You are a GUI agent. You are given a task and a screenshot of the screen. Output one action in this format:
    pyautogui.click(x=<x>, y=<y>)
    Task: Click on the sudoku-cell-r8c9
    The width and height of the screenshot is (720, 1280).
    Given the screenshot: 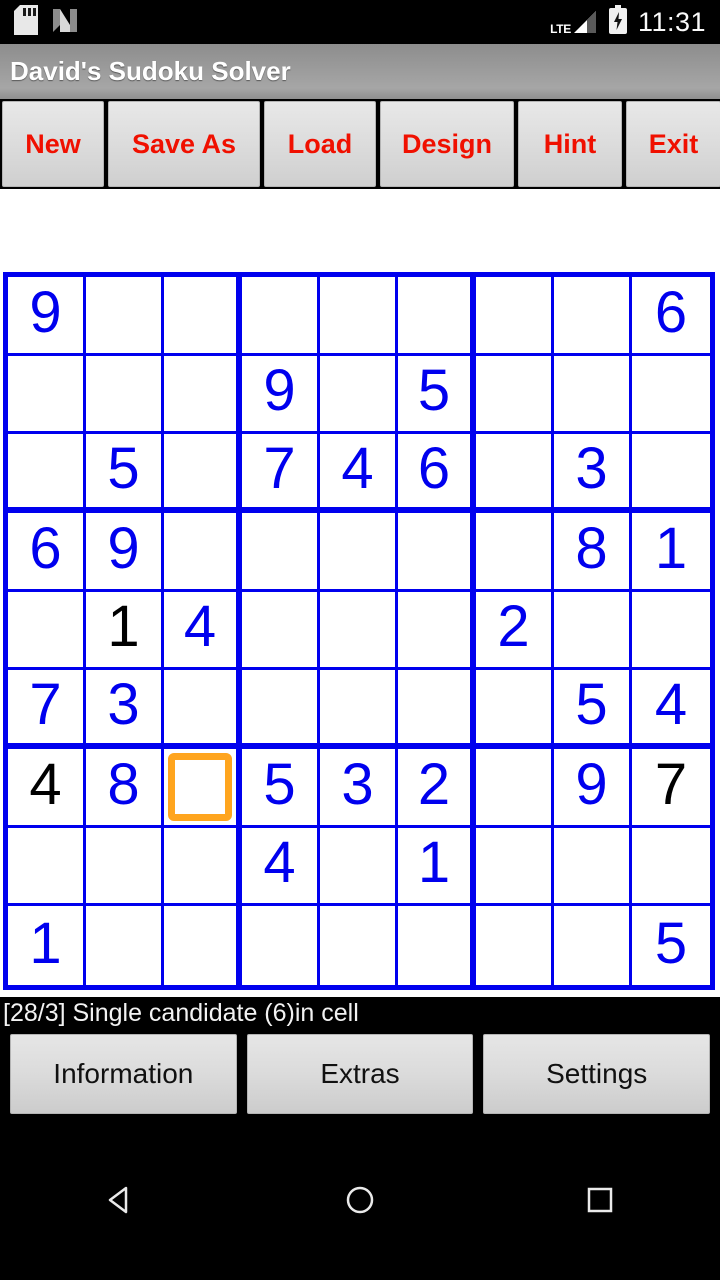 What is the action you would take?
    pyautogui.click(x=671, y=867)
    